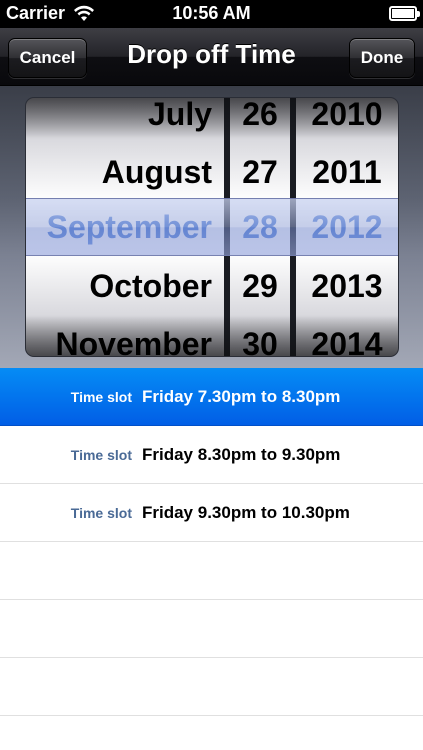 The height and width of the screenshot is (750, 423). I want to click on clock-time: 10:56 AM, so click(211, 13).